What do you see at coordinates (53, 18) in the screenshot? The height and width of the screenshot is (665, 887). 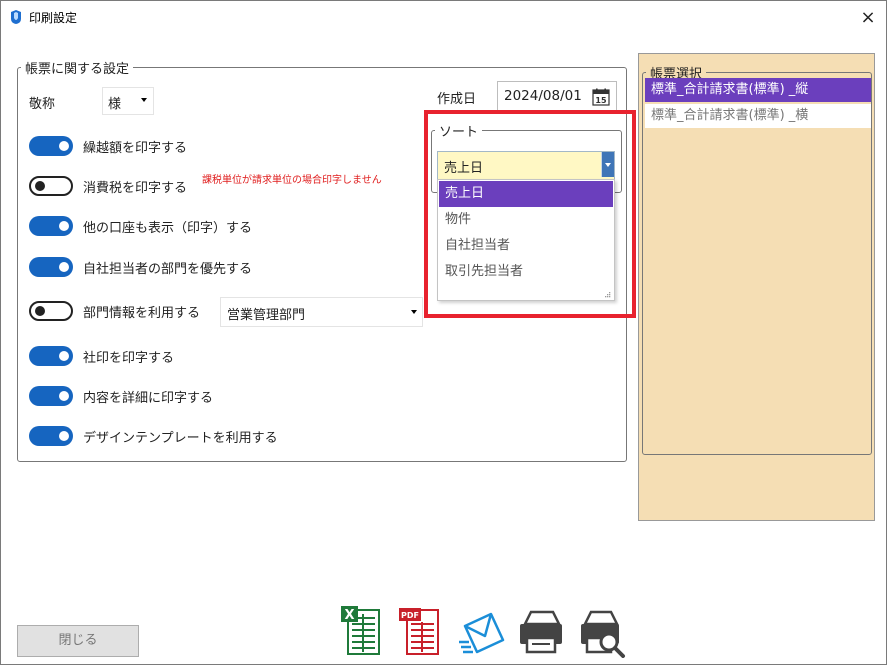 I see `window-title: 印刷設定` at bounding box center [53, 18].